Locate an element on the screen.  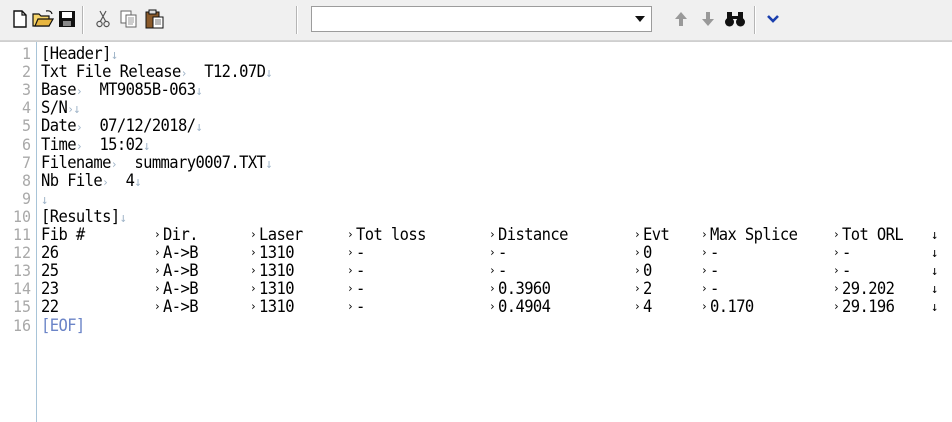
table-cell: 26 is located at coordinates (50, 253).